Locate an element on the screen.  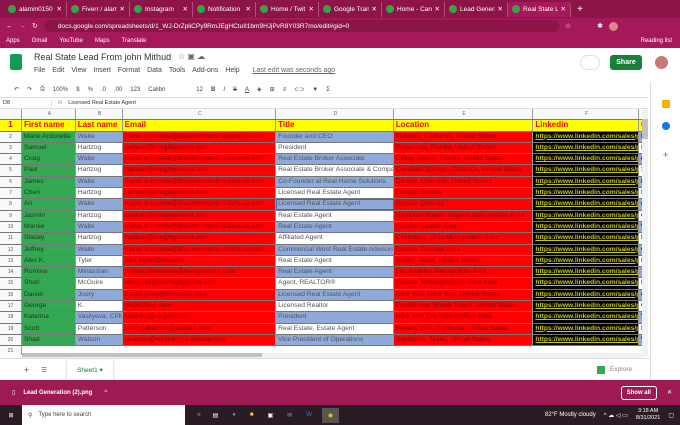
new-tab-icon: + is located at coordinates (580, 9).